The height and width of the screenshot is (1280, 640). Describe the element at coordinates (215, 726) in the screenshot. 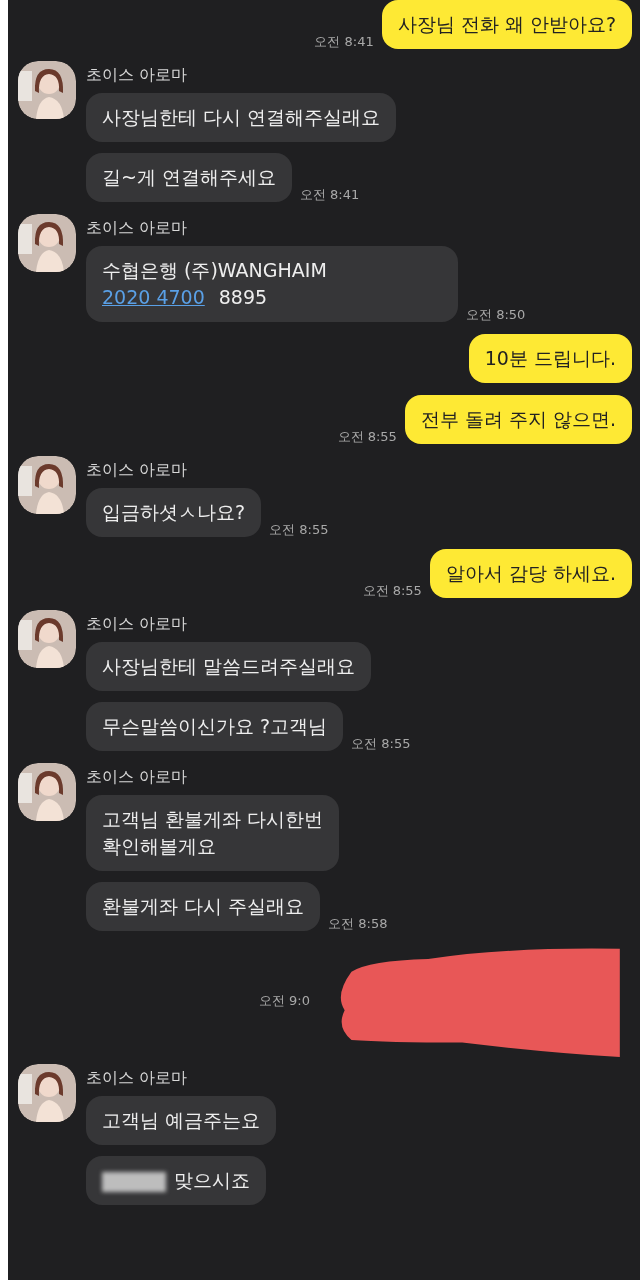

I see `message-bubble: 무슨말씀이신가요 ?고객님` at that location.